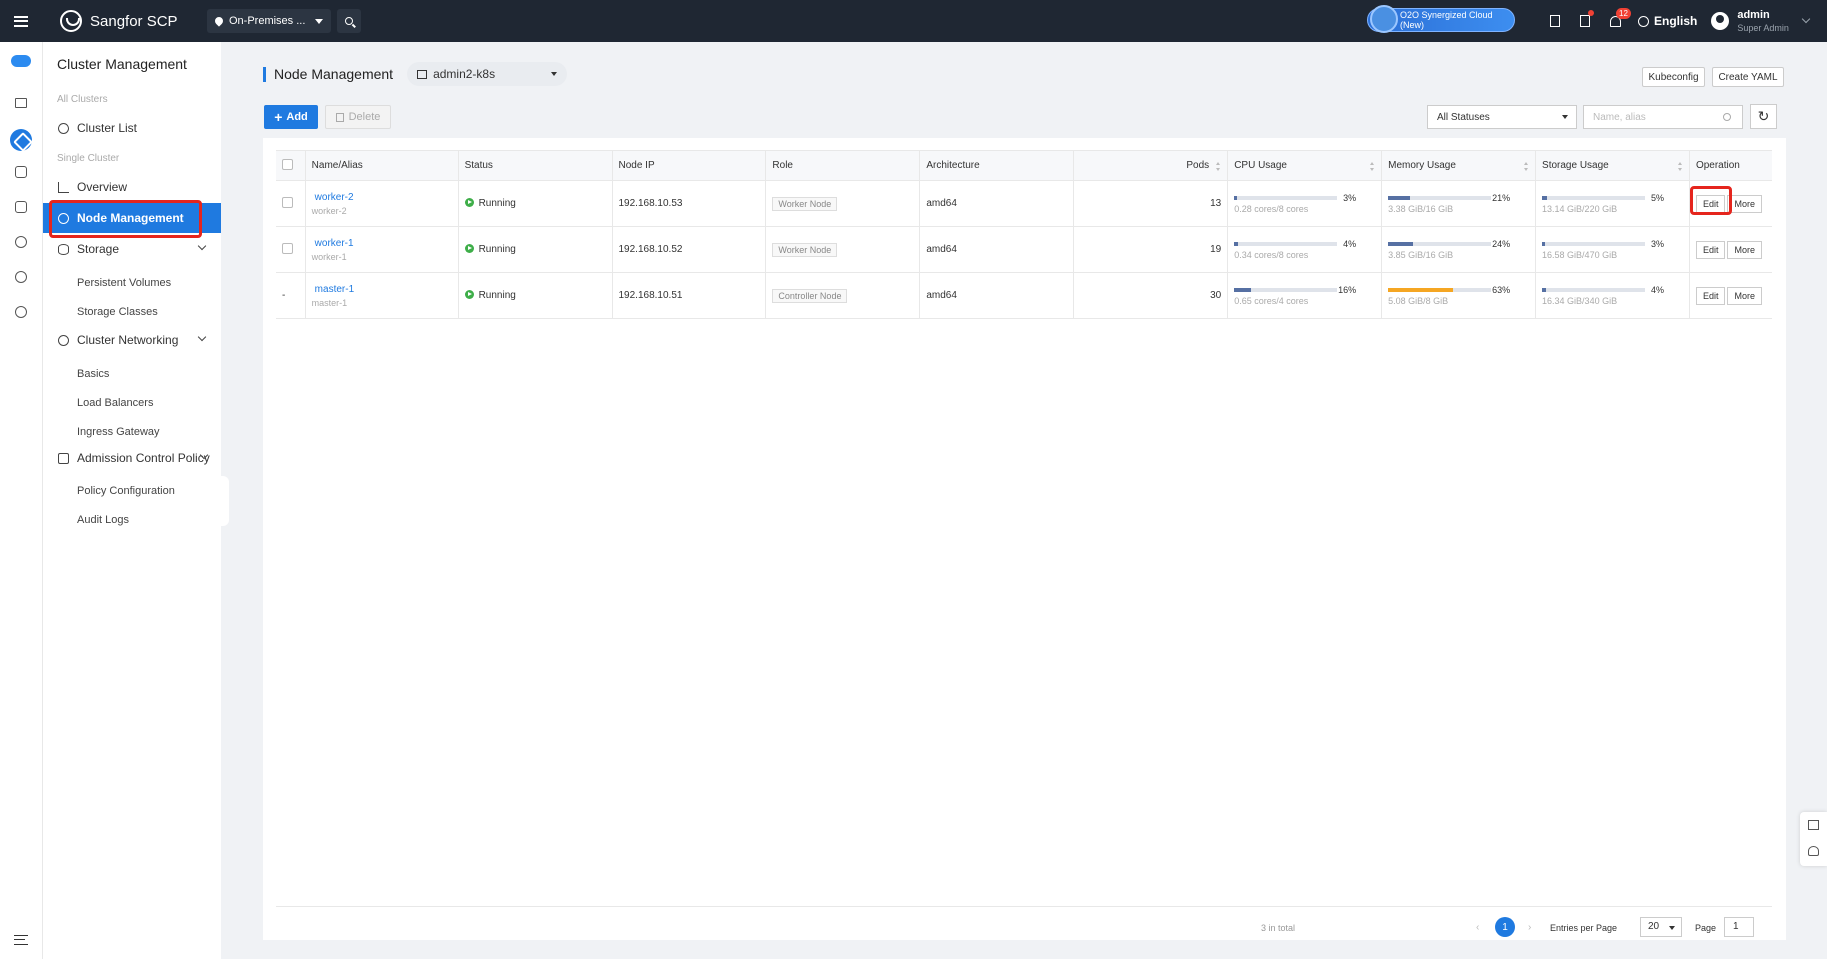 The width and height of the screenshot is (1827, 959). I want to click on notifications-button: 12, so click(1615, 21).